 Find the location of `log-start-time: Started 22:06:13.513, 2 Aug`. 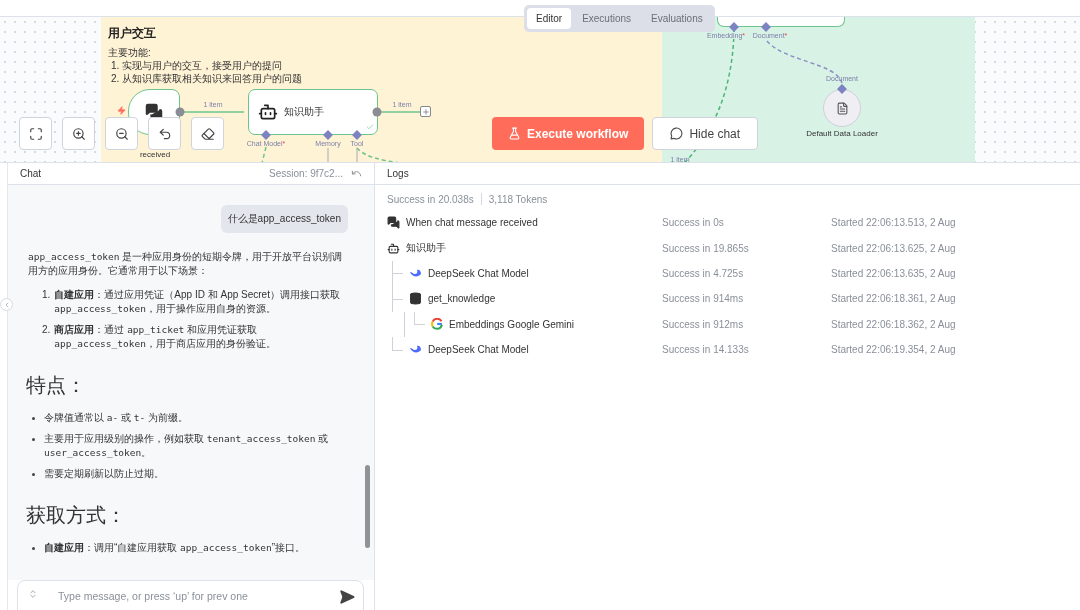

log-start-time: Started 22:06:13.513, 2 Aug is located at coordinates (893, 223).